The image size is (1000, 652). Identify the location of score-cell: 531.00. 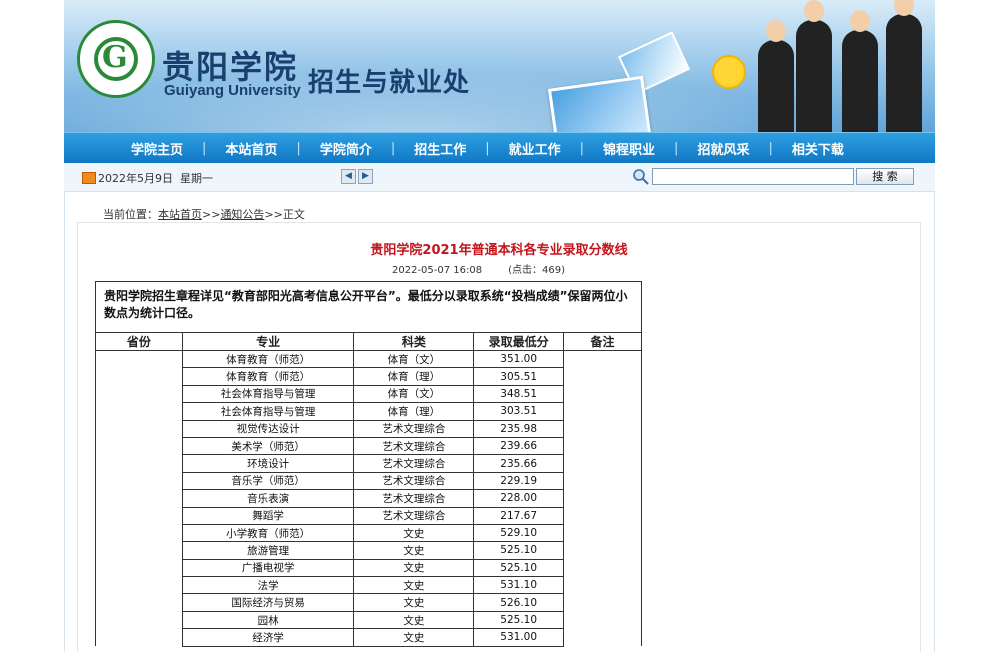
(519, 637).